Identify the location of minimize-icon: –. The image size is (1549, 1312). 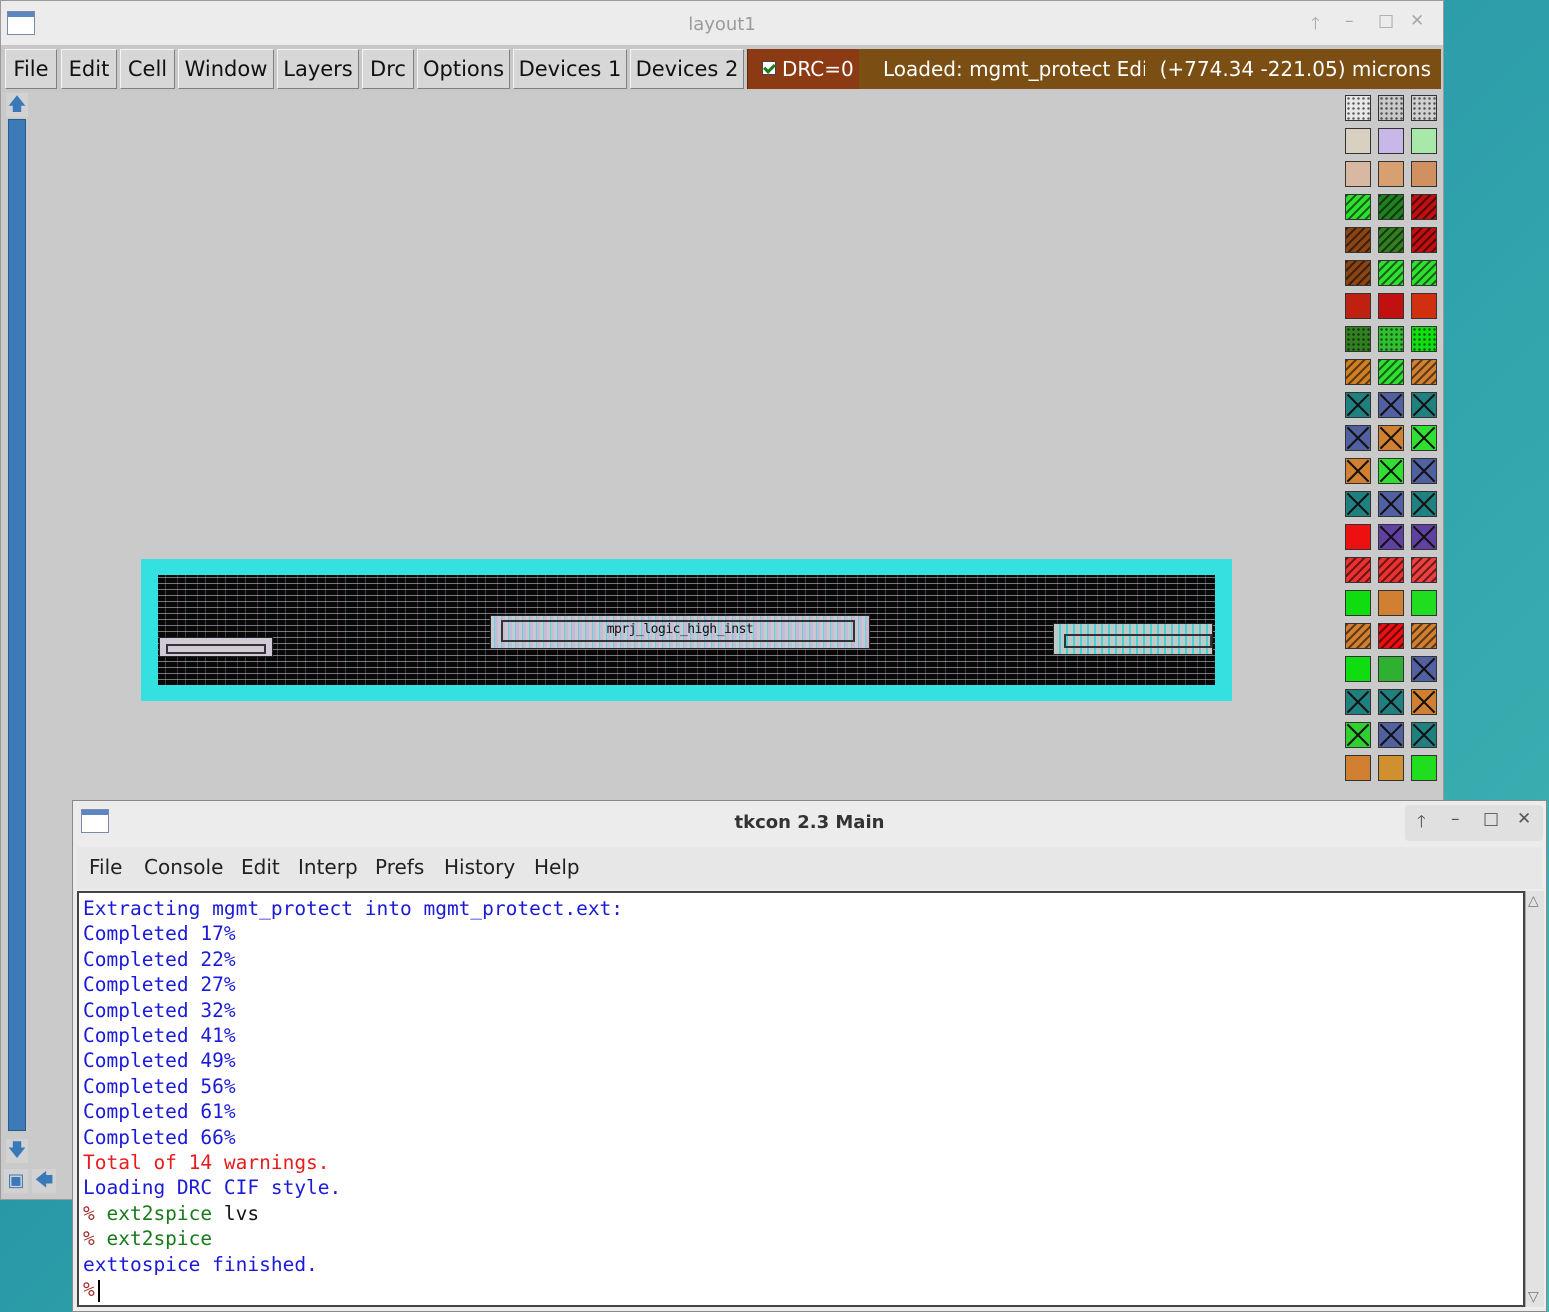
(1349, 21).